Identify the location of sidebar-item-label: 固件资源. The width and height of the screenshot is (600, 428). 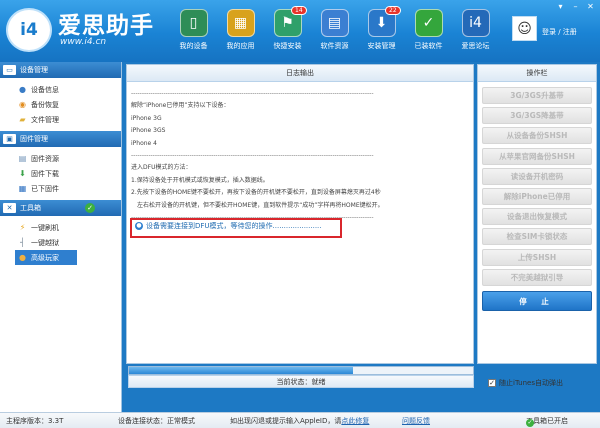
(45, 158).